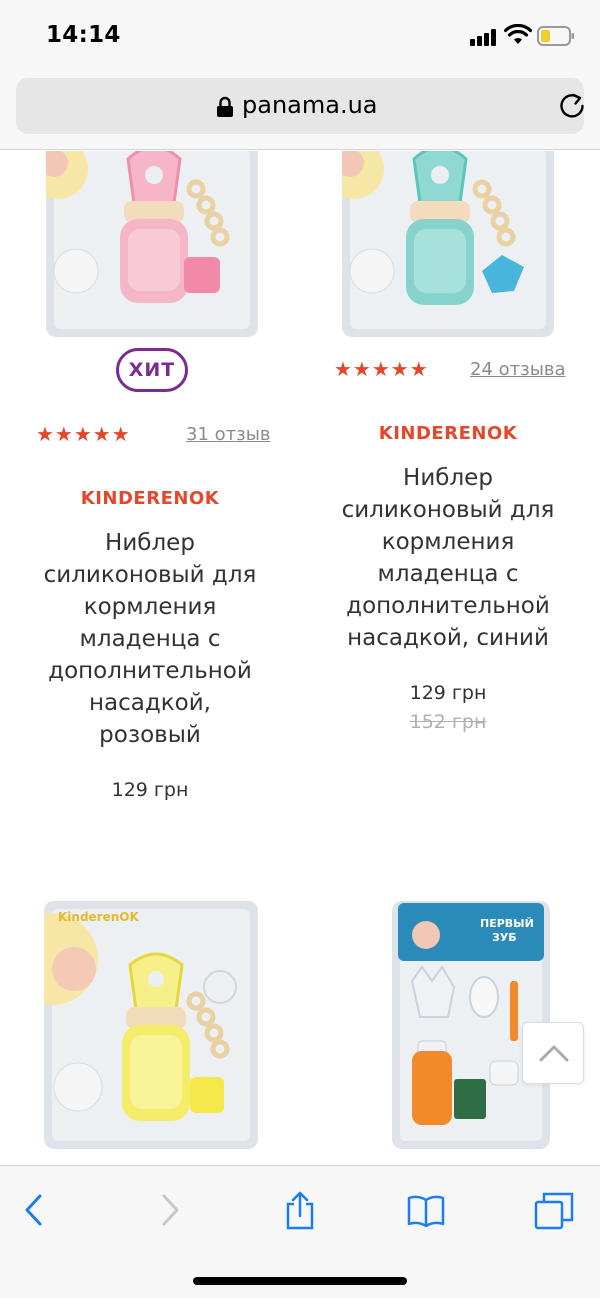 Image resolution: width=600 pixels, height=1298 pixels. I want to click on product-image-pink, so click(152, 244).